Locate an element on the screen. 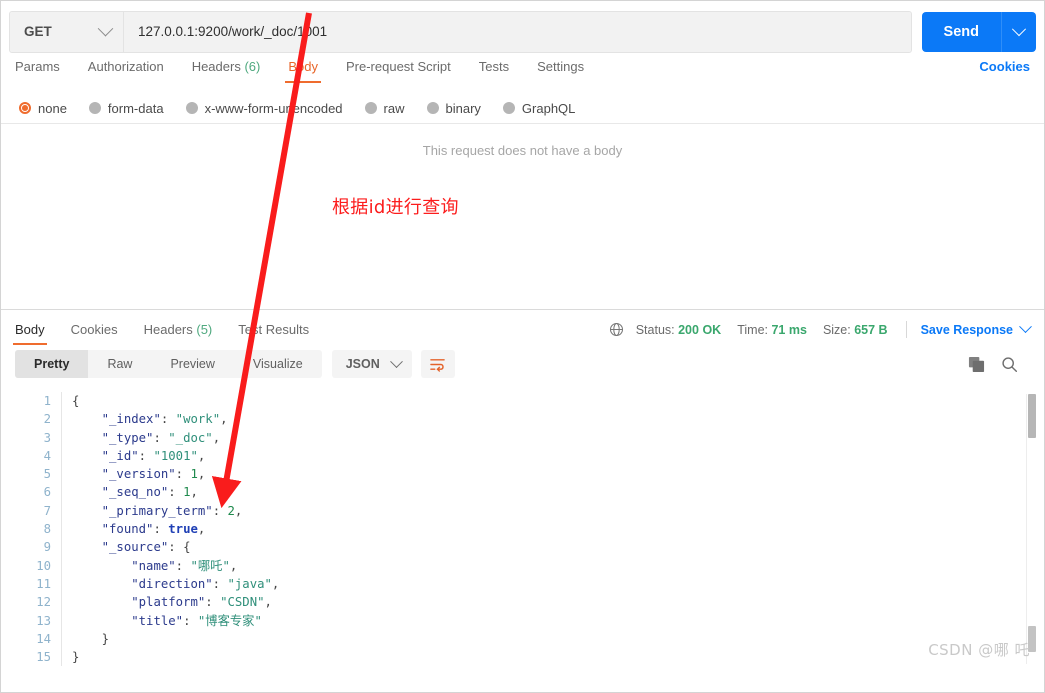  tab-headers: Headers (6) is located at coordinates (226, 70).